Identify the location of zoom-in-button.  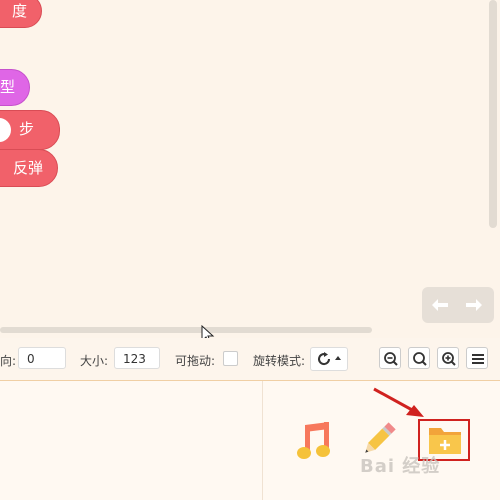
(448, 358).